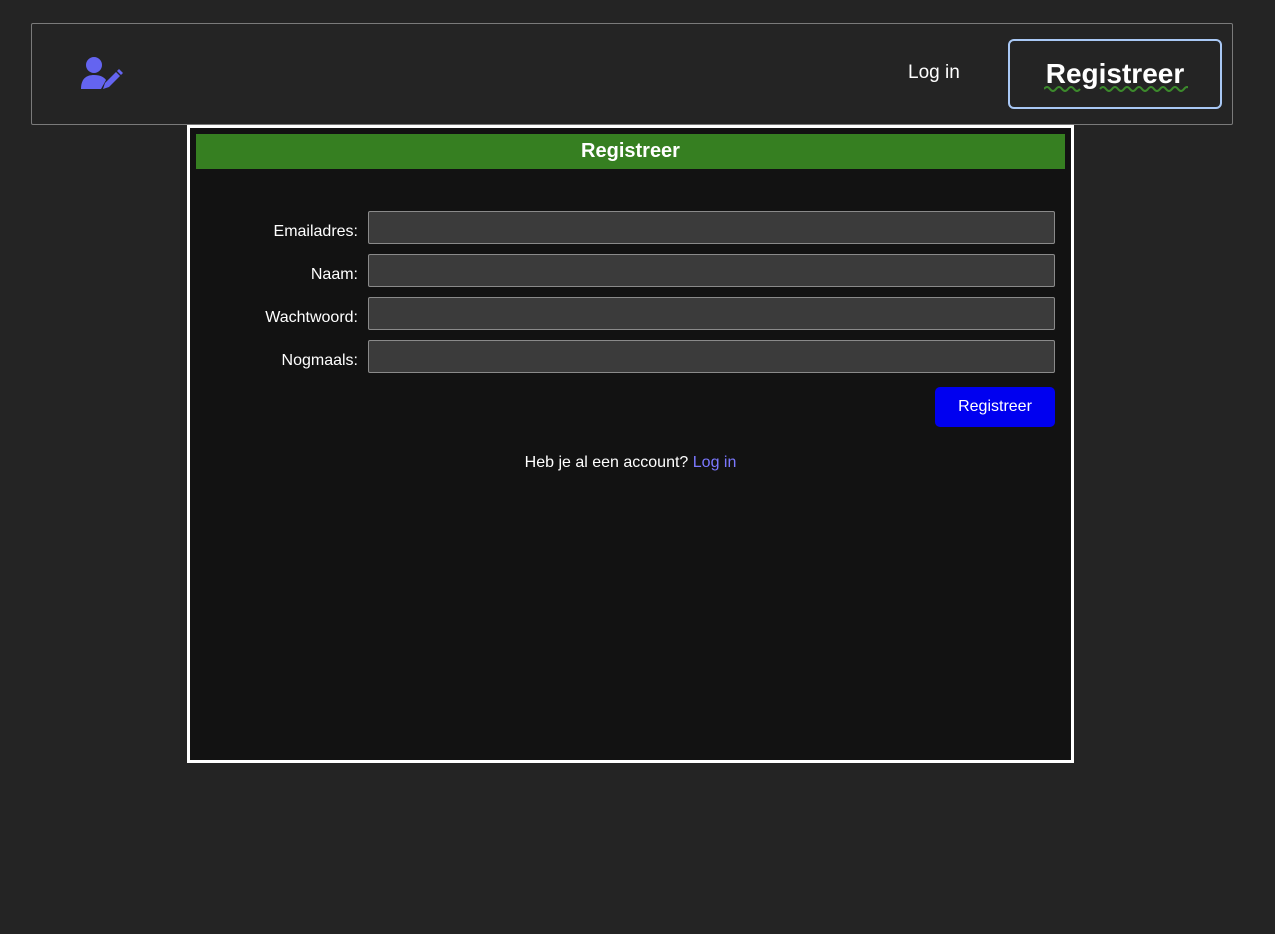 This screenshot has width=1275, height=934. Describe the element at coordinates (934, 73) in the screenshot. I see `nav-login-link: Log in` at that location.